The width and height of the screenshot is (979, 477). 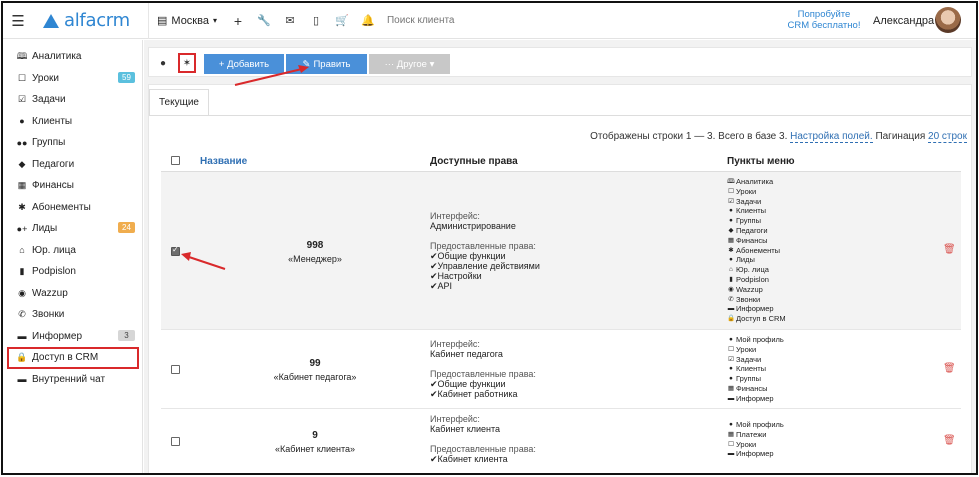 I want to click on calendar-icon: ☐, so click(x=731, y=444).